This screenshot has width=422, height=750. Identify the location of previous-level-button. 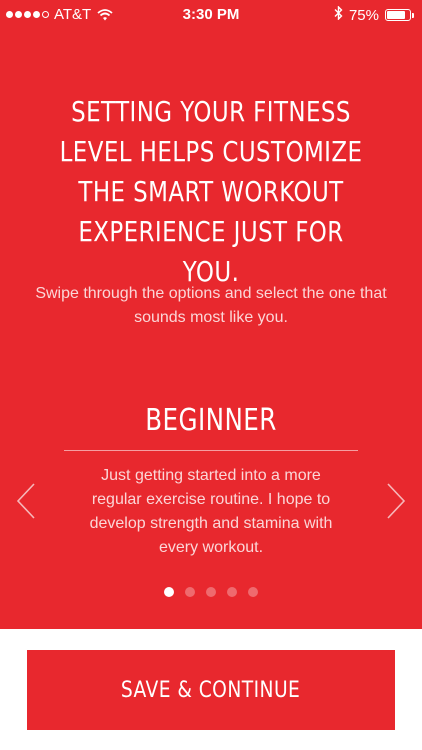
(26, 501).